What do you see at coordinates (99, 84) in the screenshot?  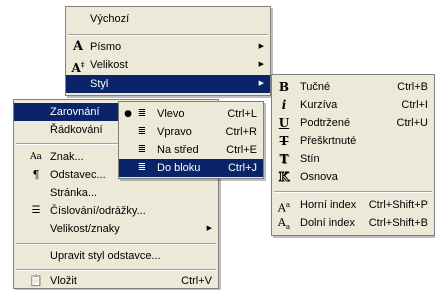 I see `menu-item-style-label: Styl` at bounding box center [99, 84].